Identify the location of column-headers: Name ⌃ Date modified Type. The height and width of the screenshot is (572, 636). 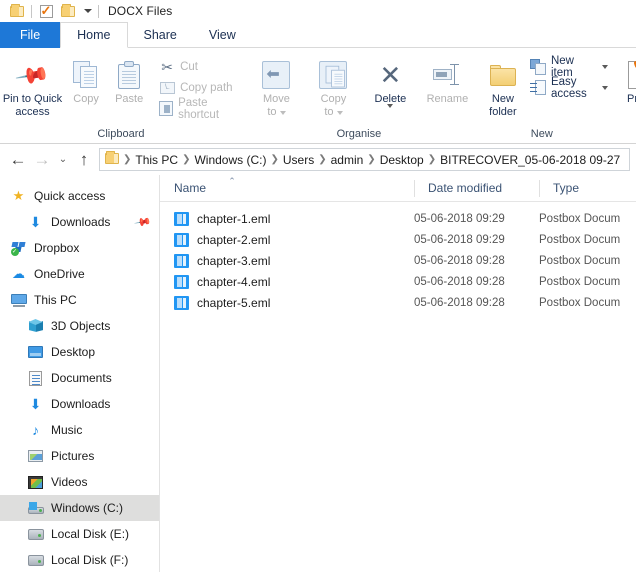
(398, 188).